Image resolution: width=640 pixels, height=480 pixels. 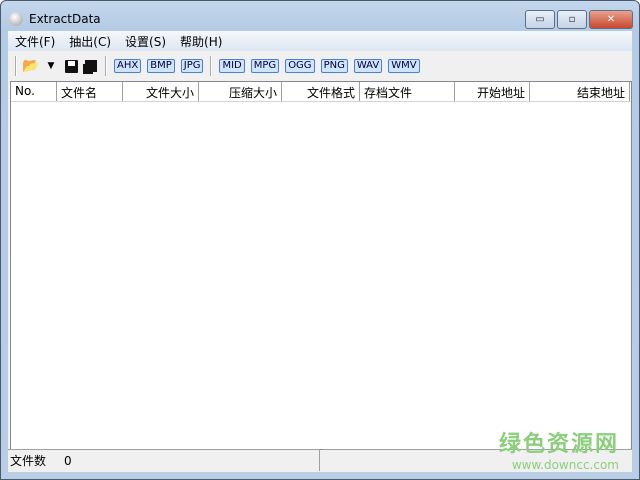 I want to click on file-count-value: 0, so click(x=68, y=460).